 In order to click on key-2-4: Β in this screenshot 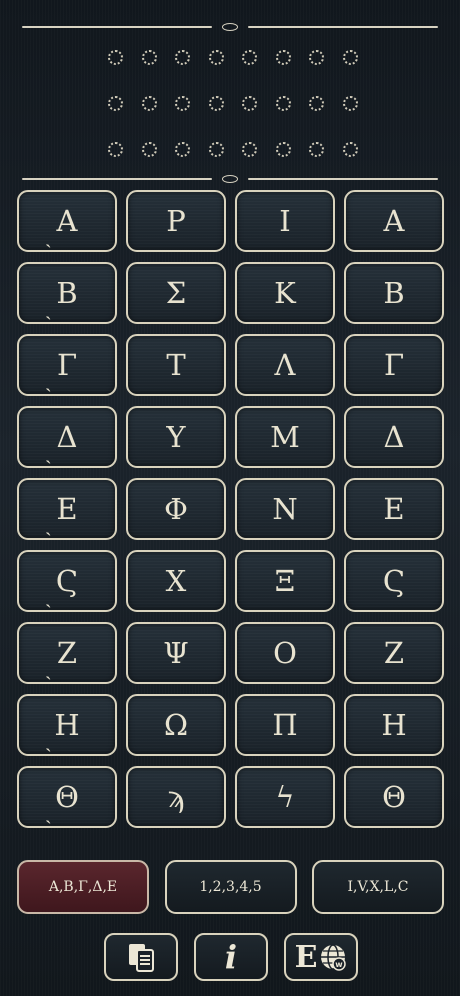, I will do `click(394, 293)`.